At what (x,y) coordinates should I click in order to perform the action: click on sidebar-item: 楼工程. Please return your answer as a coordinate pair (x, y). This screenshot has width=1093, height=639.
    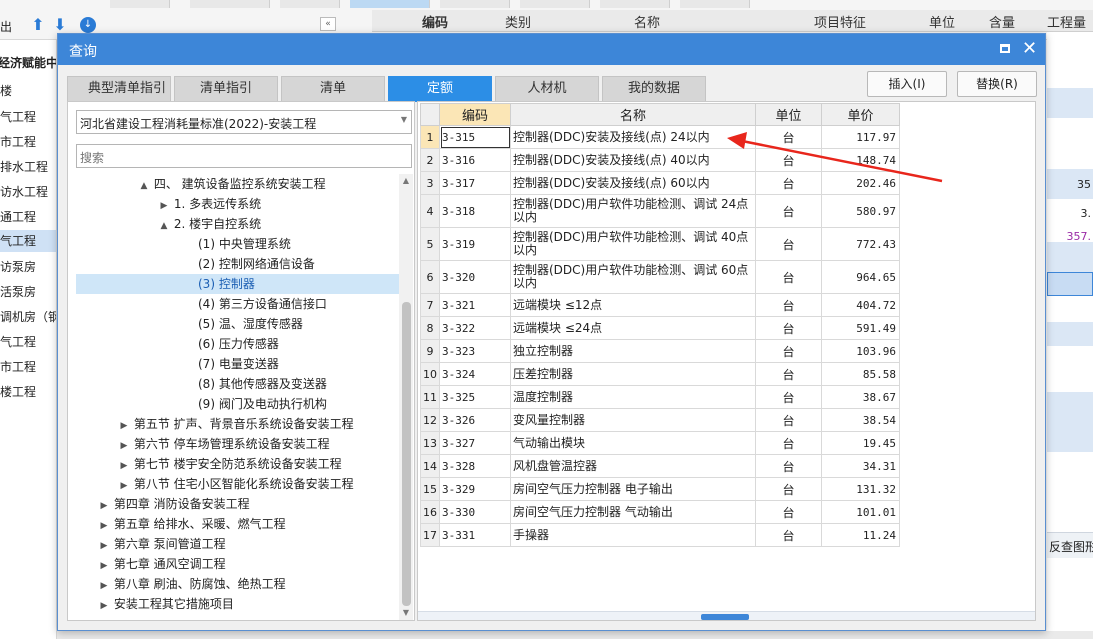
    Looking at the image, I should click on (18, 391).